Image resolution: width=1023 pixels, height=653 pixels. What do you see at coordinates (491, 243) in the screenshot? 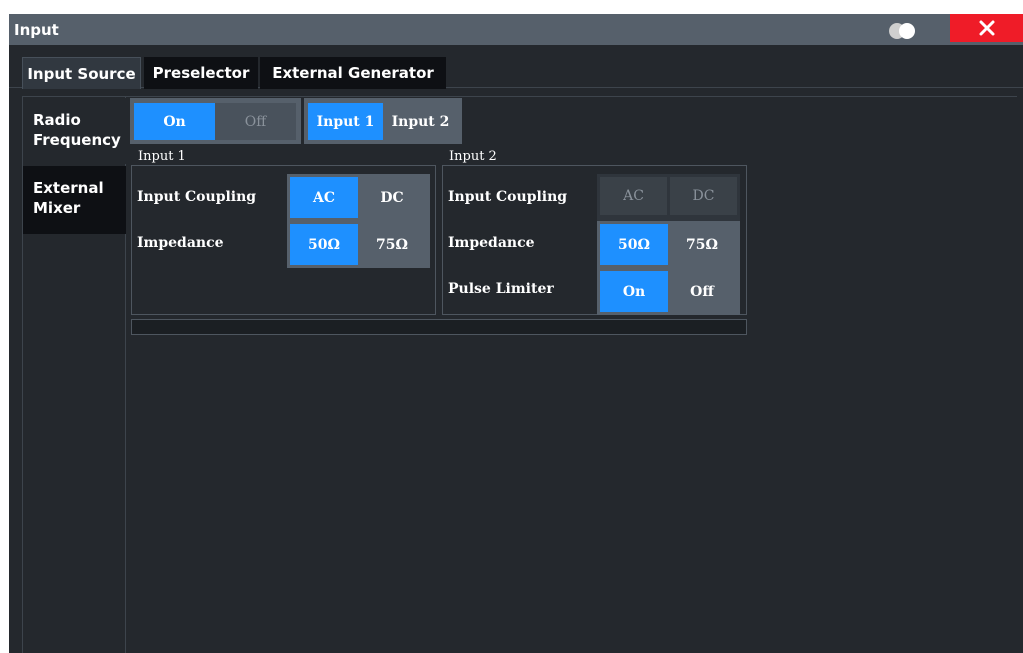
I see `input-2-impedance-label: Impedance` at bounding box center [491, 243].